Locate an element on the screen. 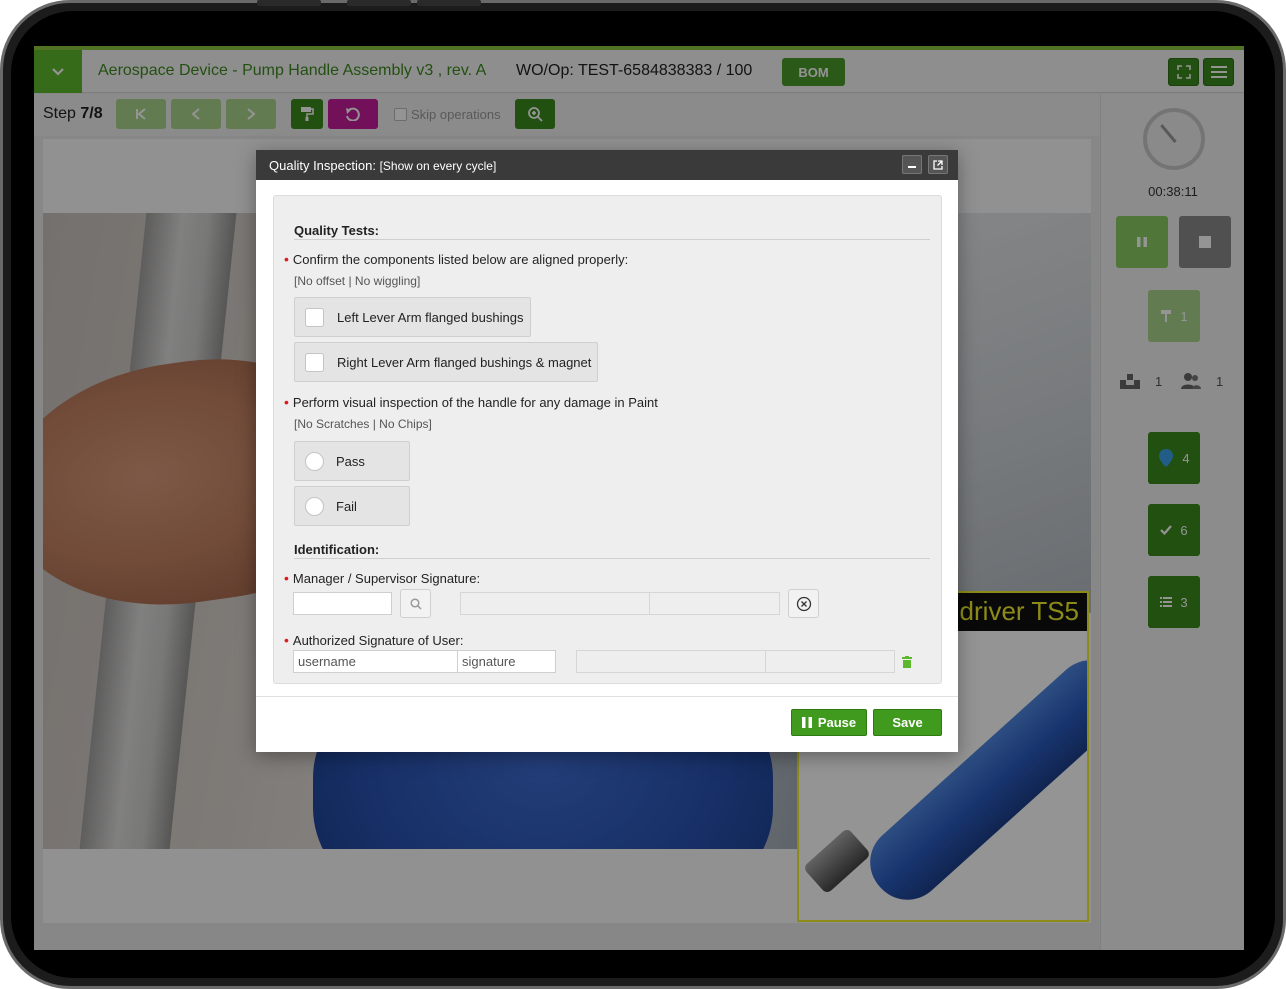  user-signature-label: • Authorized Signature of User: is located at coordinates (373, 640).